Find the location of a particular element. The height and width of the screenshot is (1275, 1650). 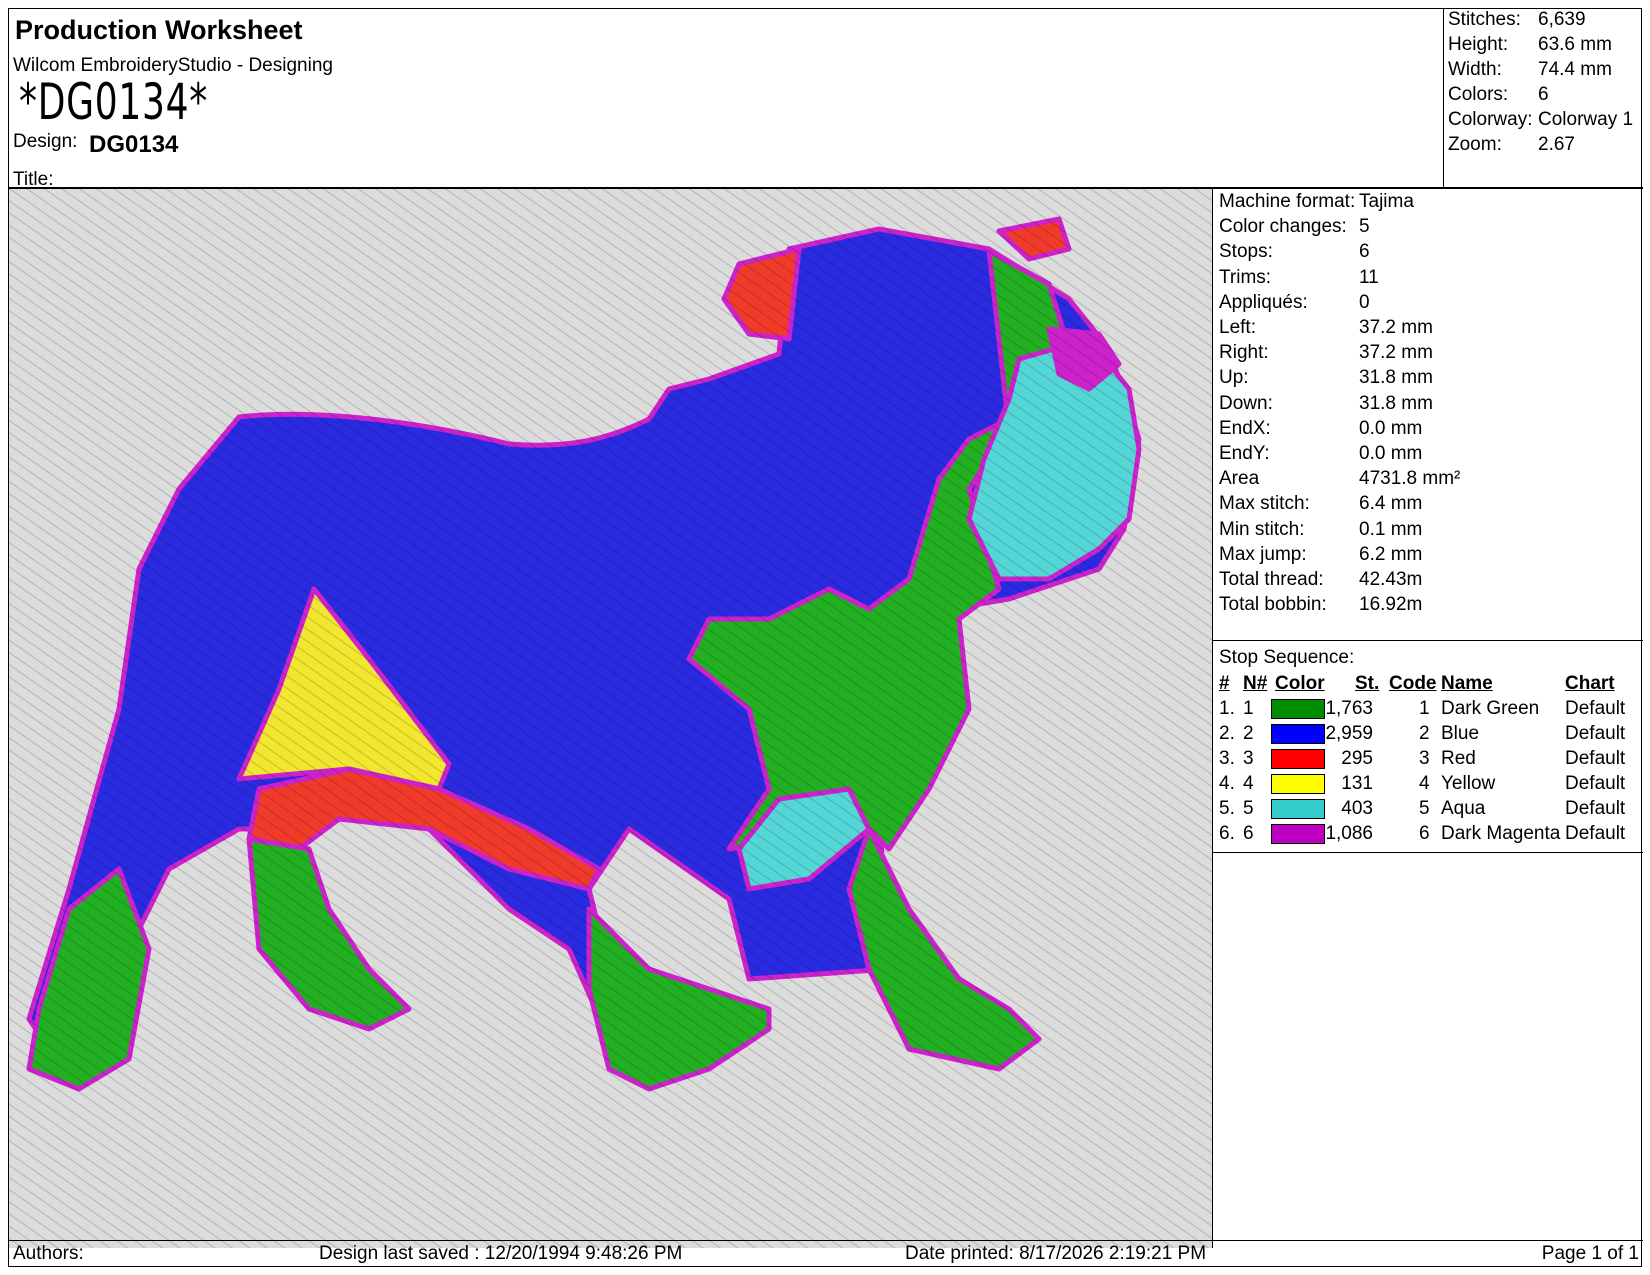

row-code: 4 is located at coordinates (1424, 783).